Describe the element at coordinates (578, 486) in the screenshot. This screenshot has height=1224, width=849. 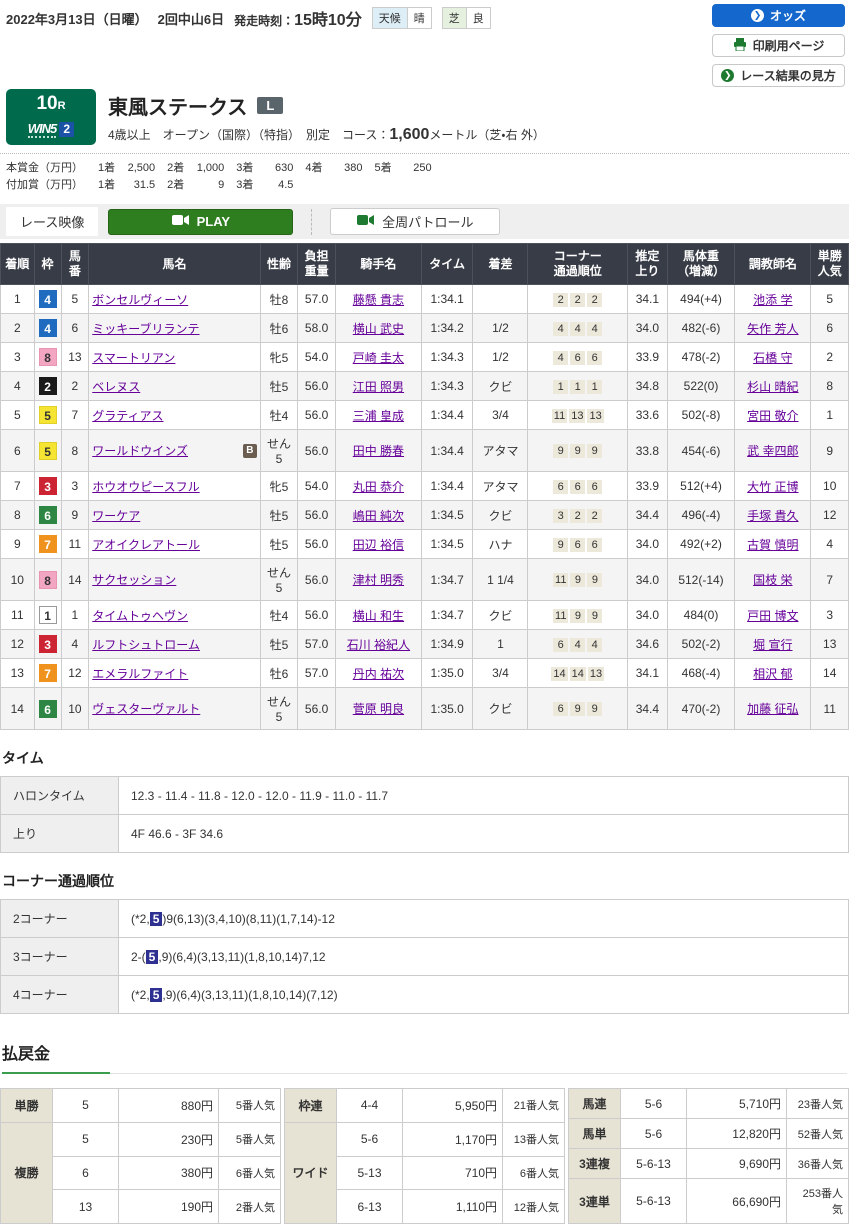
I see `corner-position: 6` at that location.